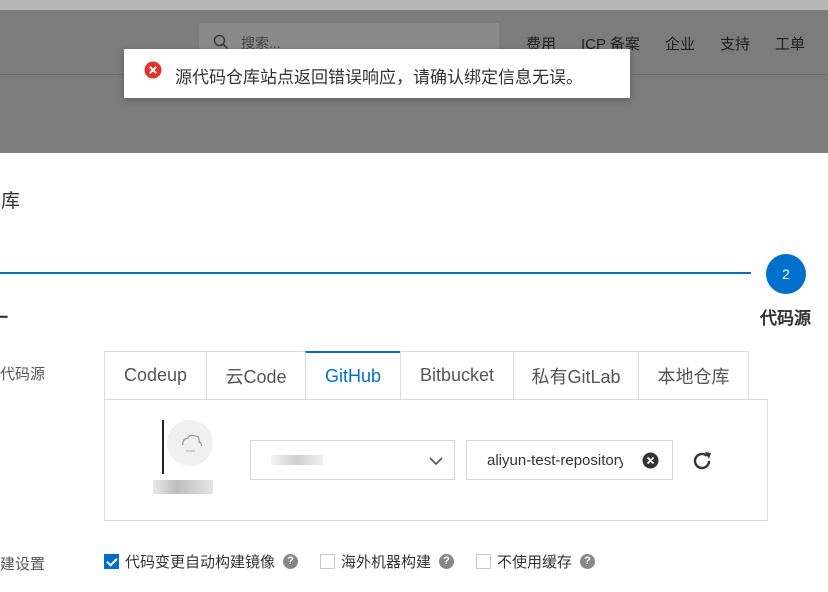  I want to click on tab-yuncode: 云Code, so click(255, 375).